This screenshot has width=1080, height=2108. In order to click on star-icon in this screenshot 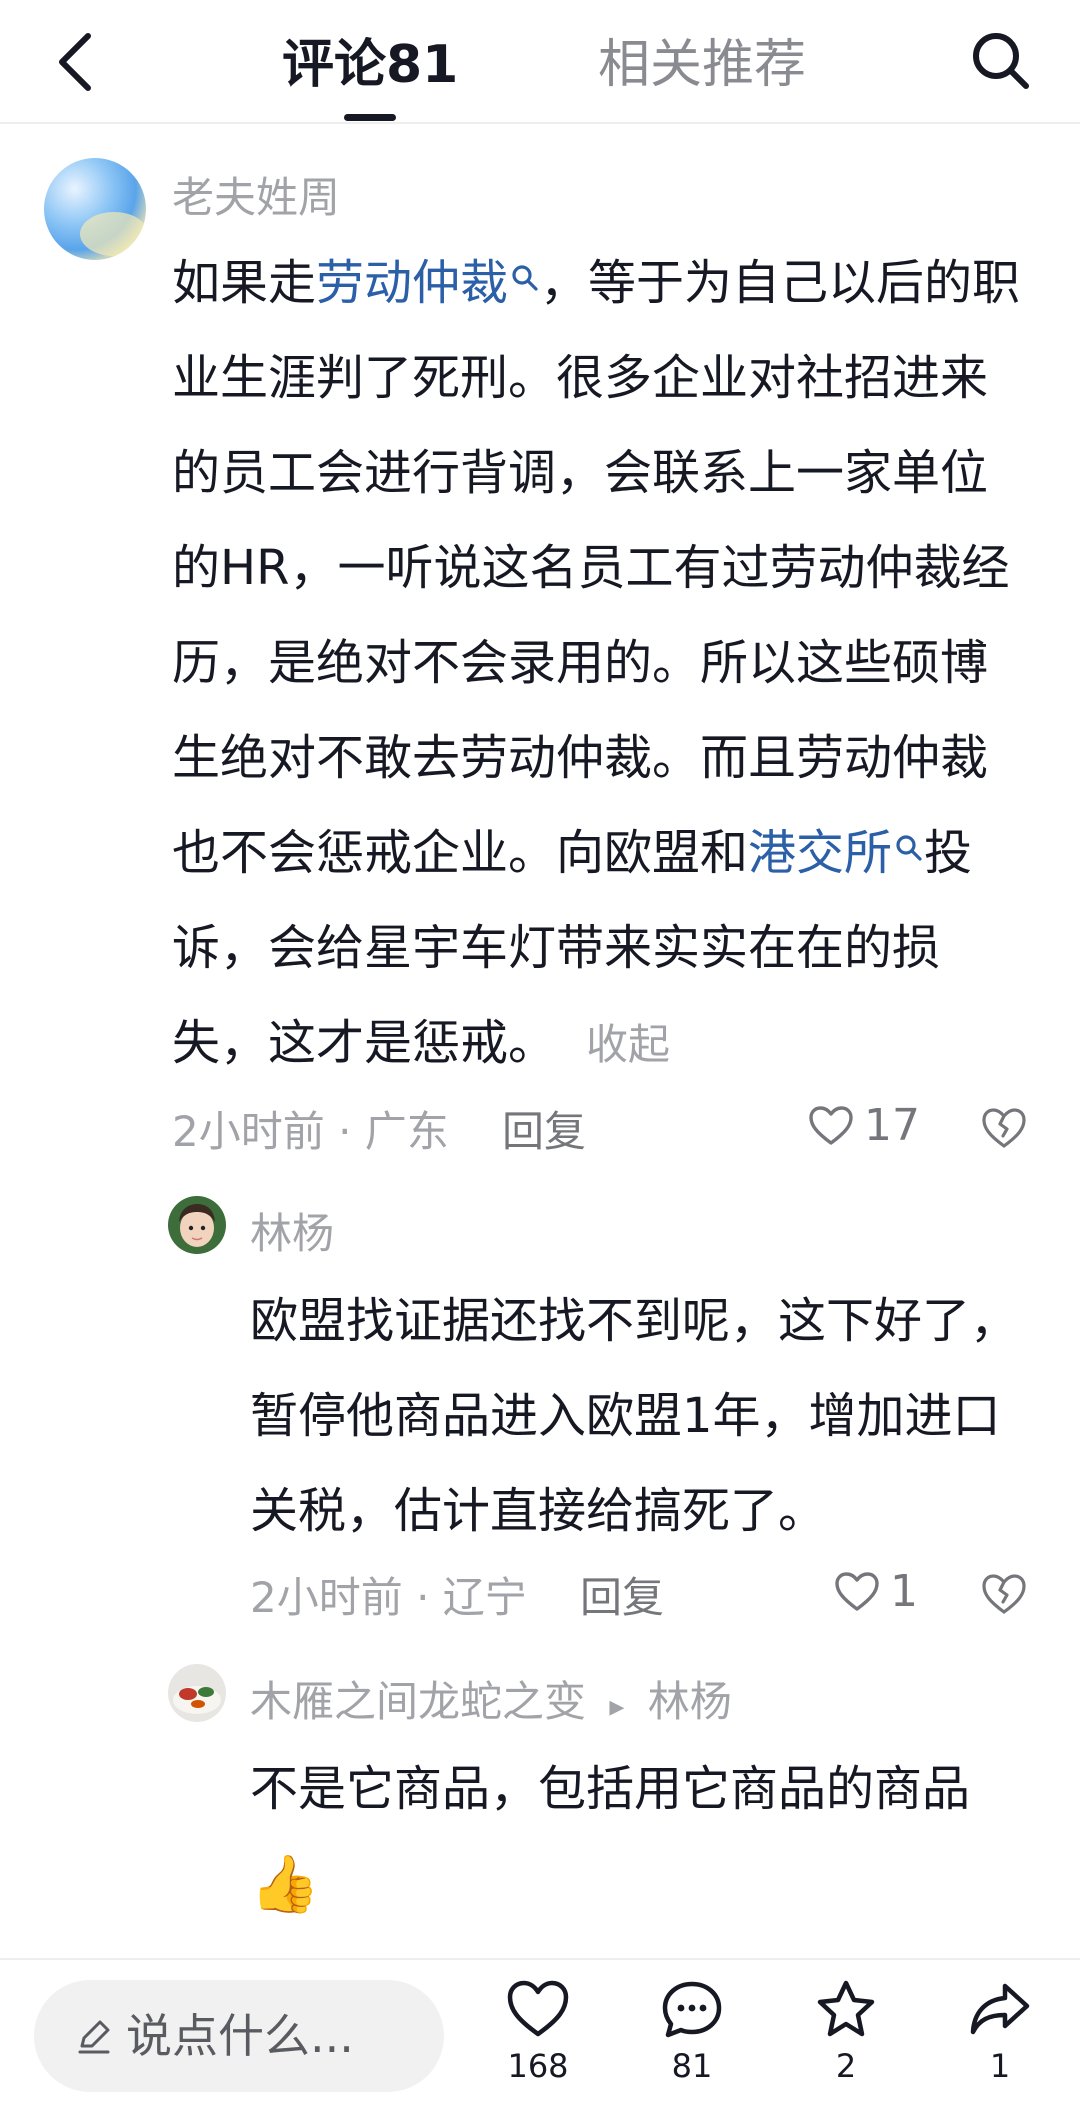, I will do `click(846, 2008)`.